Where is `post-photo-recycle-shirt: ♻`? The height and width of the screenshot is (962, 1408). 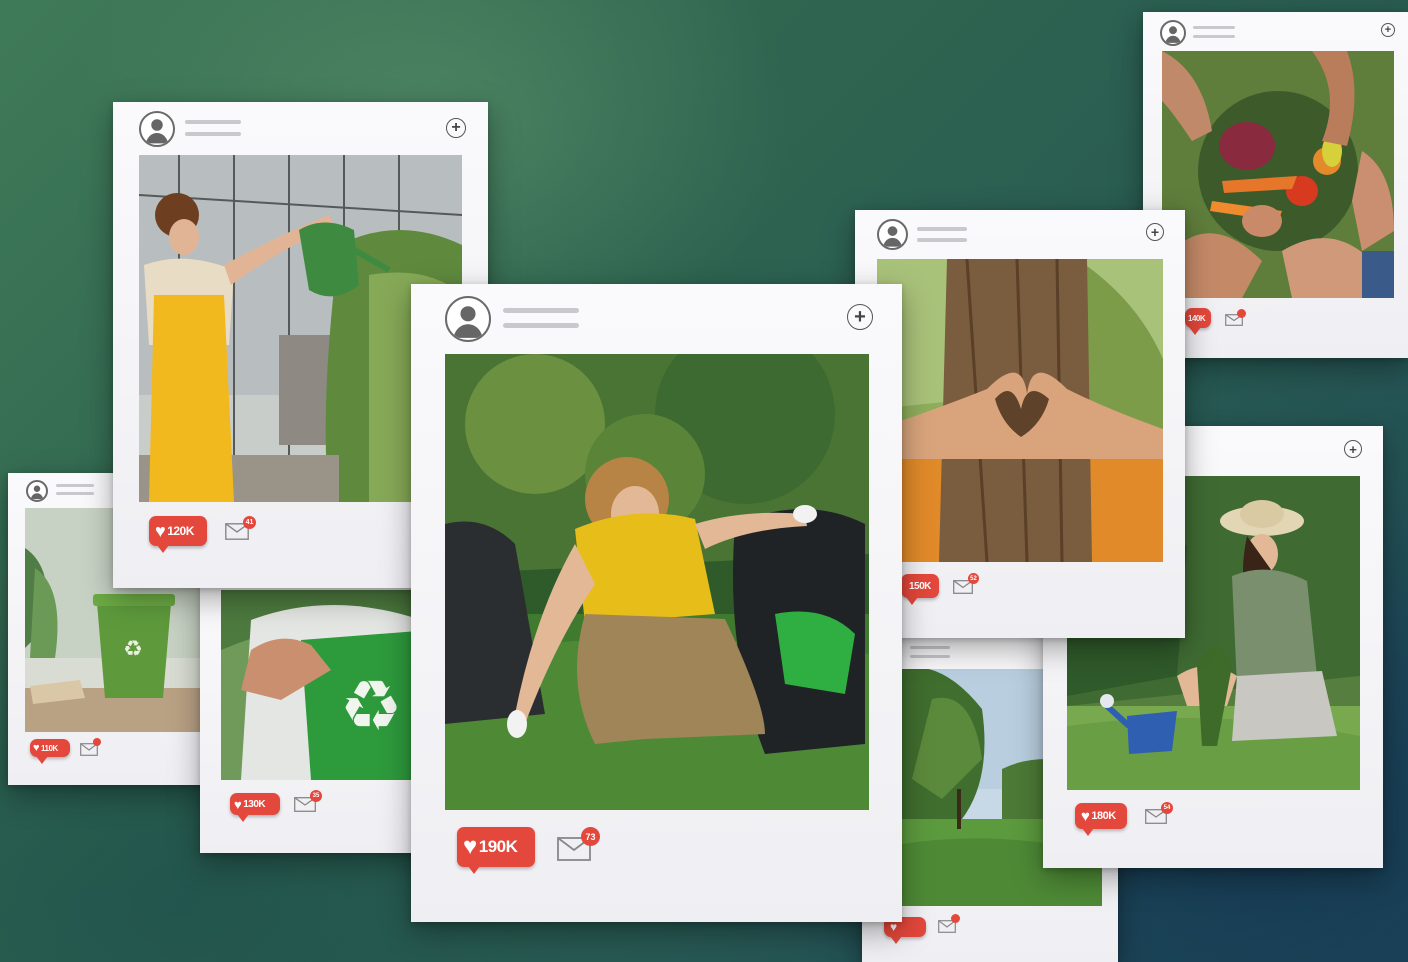
post-photo-recycle-shirt: ♻ is located at coordinates (330, 685).